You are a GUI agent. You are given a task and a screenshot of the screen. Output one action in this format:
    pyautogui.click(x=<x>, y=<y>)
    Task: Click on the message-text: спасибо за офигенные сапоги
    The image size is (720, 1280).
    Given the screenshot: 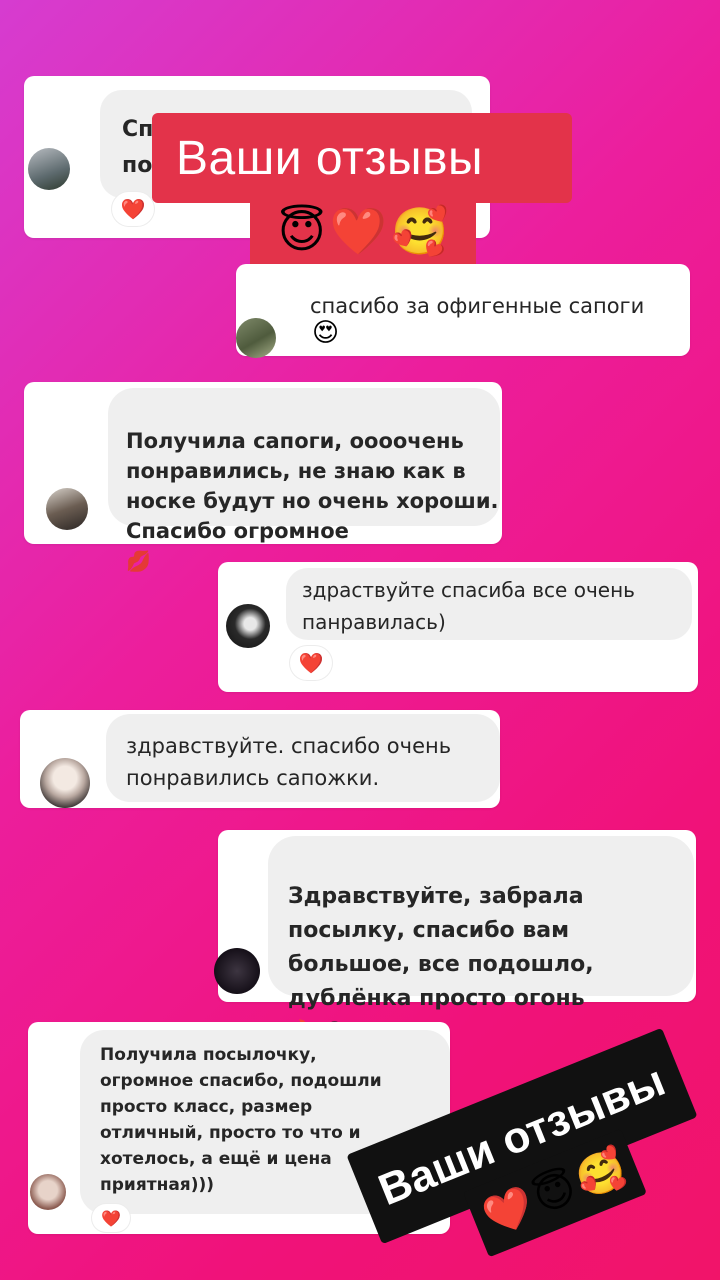 What is the action you would take?
    pyautogui.click(x=477, y=306)
    